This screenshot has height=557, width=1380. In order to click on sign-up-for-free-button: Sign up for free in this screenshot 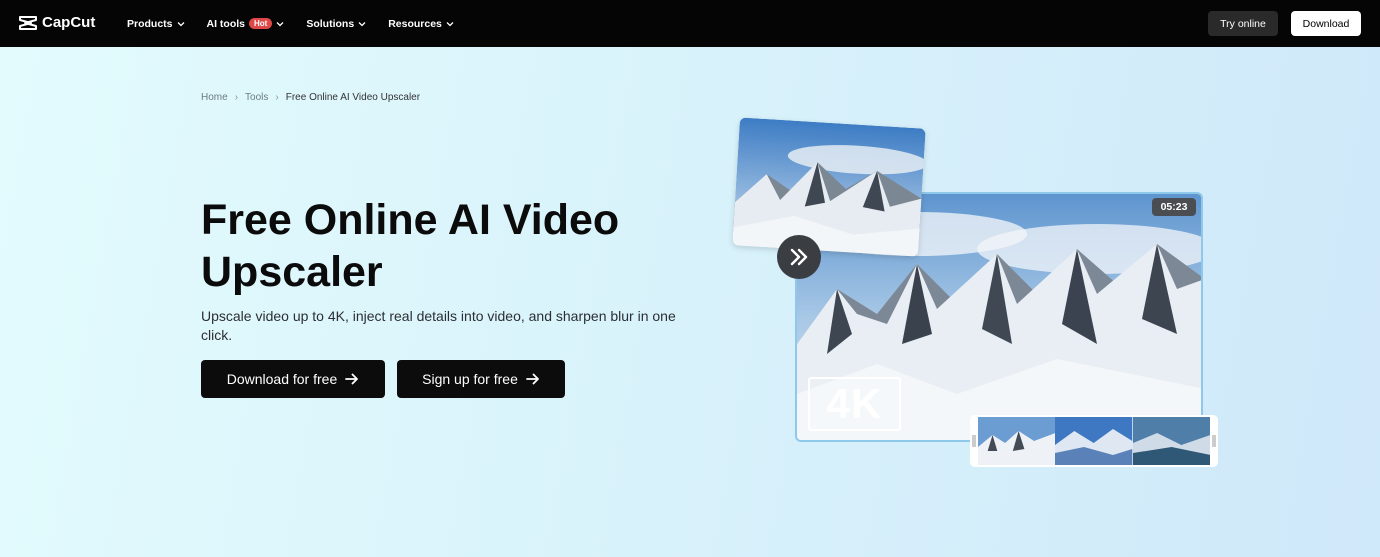, I will do `click(481, 379)`.